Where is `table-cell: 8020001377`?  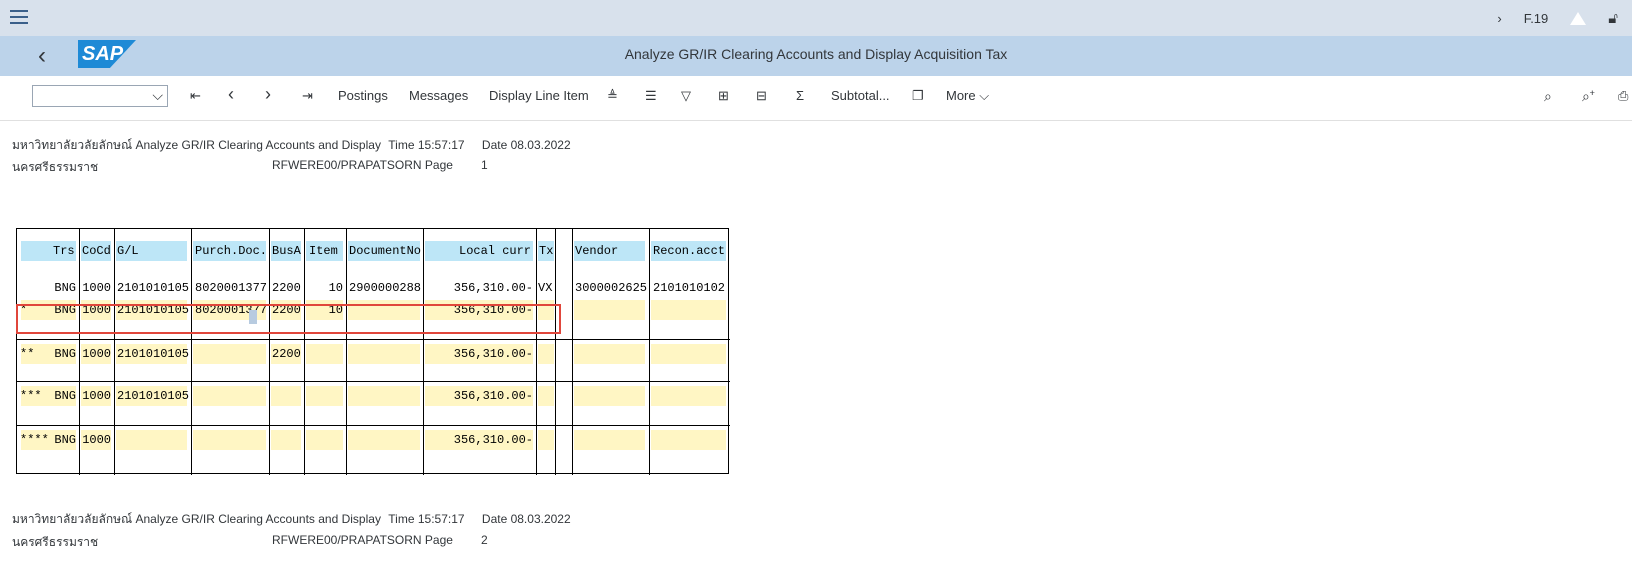
table-cell: 8020001377 is located at coordinates (231, 288).